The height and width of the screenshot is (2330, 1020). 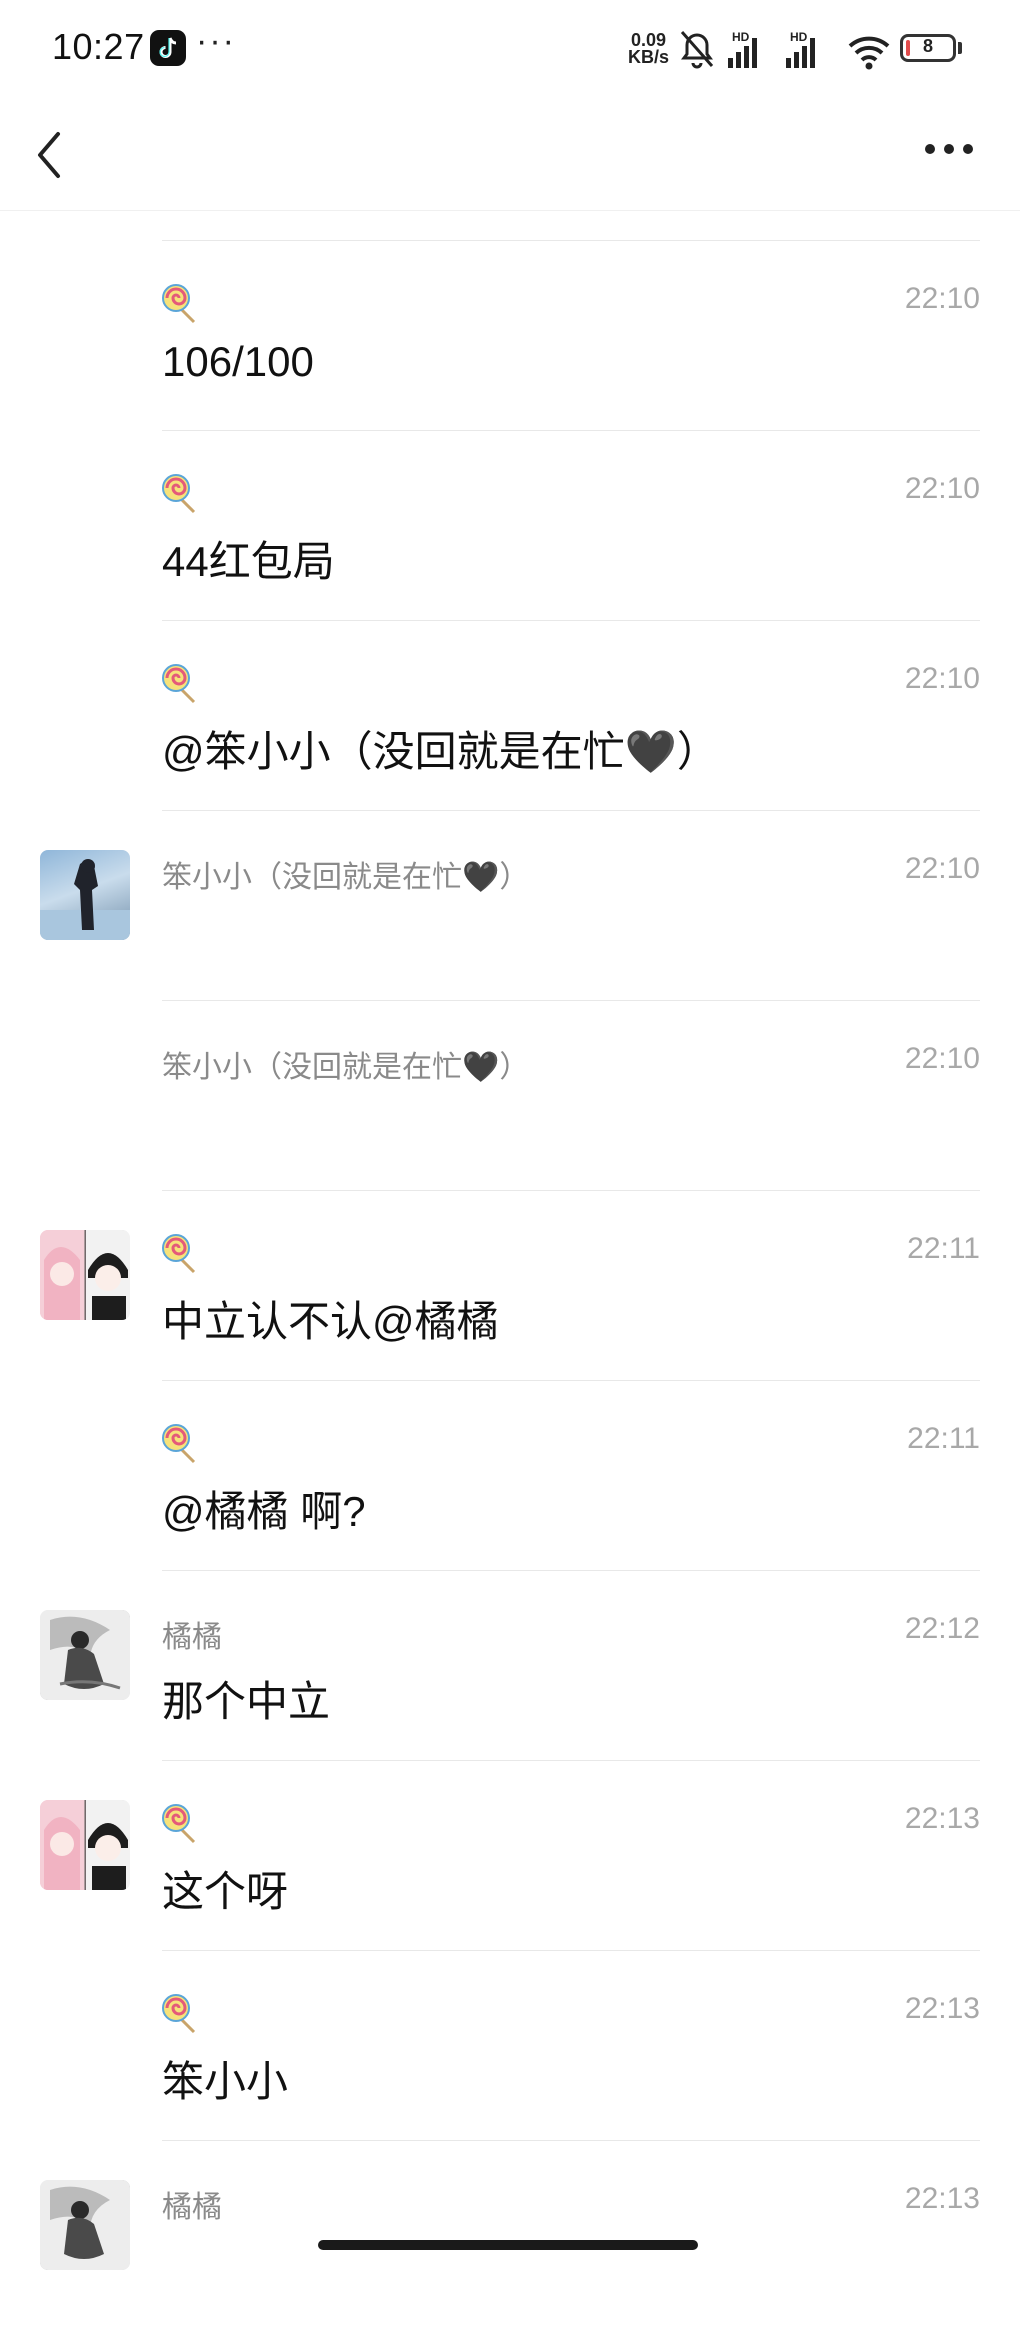 I want to click on message-item: 橘橘 22:13, so click(x=510, y=2235).